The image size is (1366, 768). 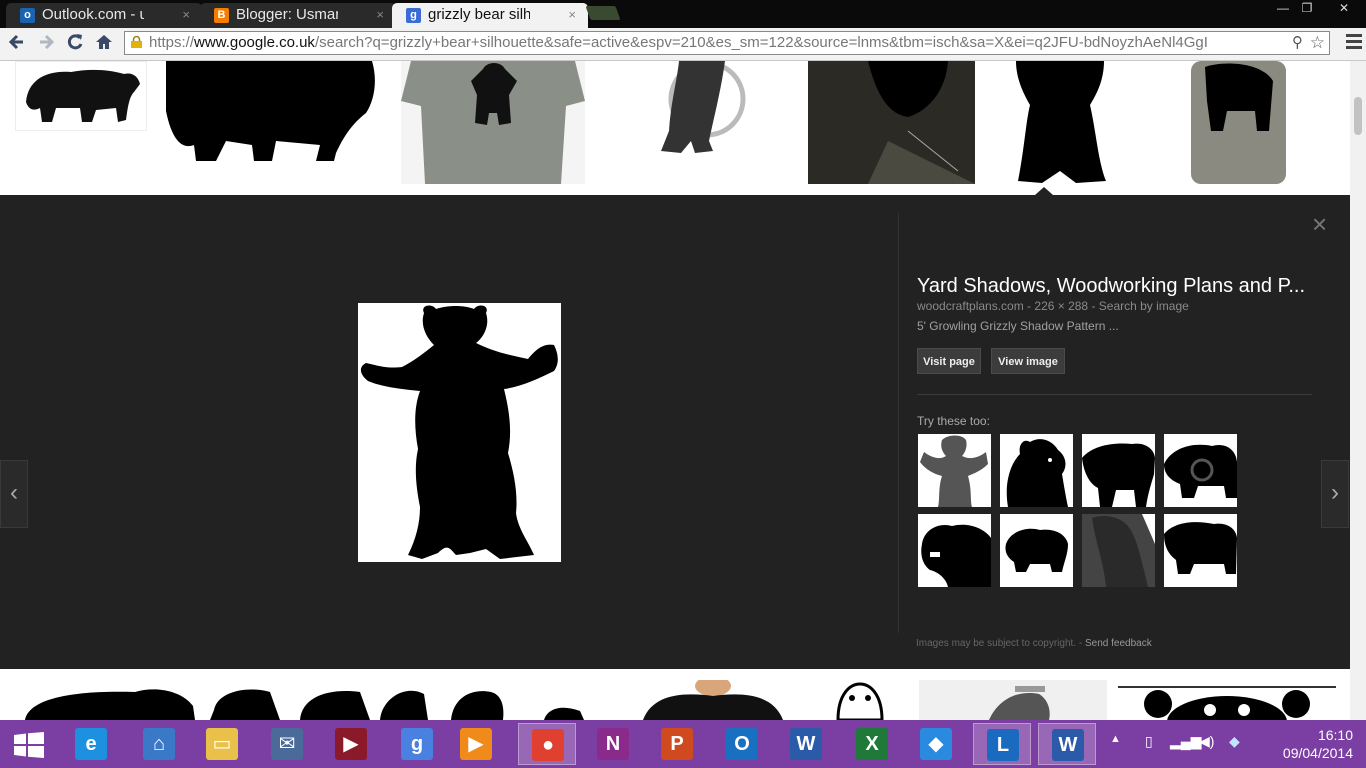 I want to click on lync-icon: L, so click(x=1003, y=745).